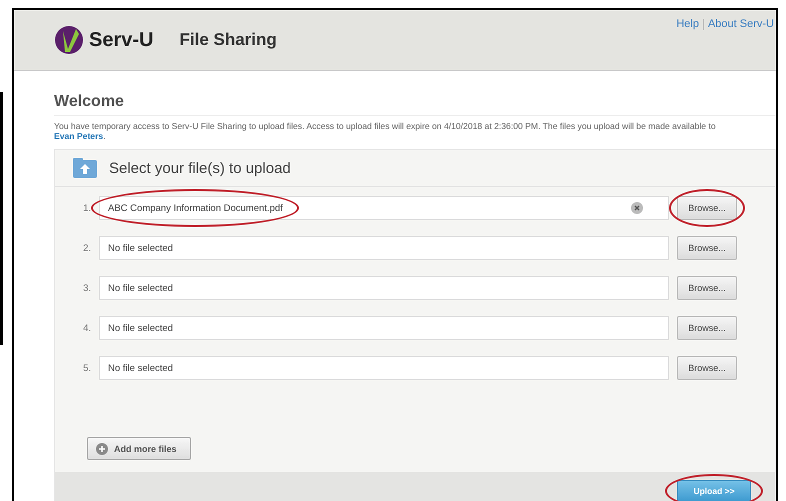  What do you see at coordinates (85, 168) in the screenshot?
I see `folder-upload-icon` at bounding box center [85, 168].